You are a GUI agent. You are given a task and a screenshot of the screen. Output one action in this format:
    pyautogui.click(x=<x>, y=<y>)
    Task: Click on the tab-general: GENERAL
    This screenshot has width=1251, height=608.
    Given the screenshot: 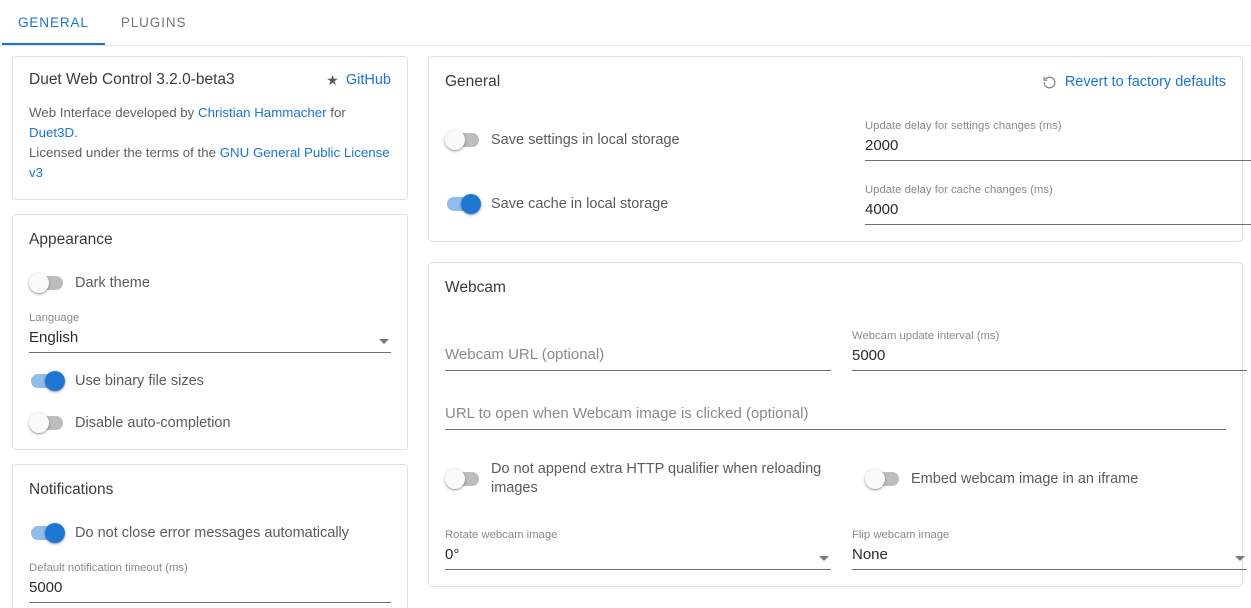 What is the action you would take?
    pyautogui.click(x=53, y=22)
    